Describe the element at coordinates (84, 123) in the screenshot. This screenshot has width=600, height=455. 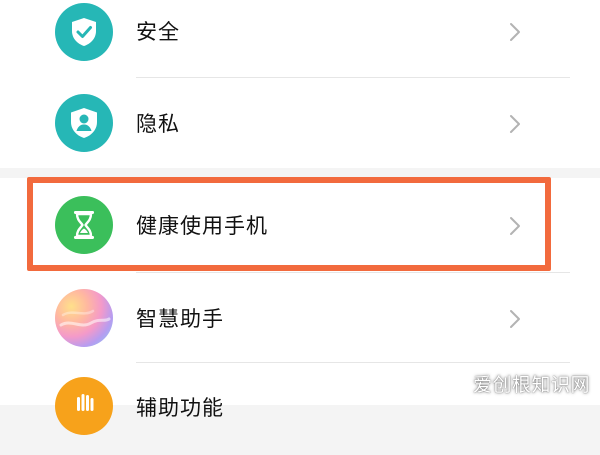
I see `privacy-shield-icon` at that location.